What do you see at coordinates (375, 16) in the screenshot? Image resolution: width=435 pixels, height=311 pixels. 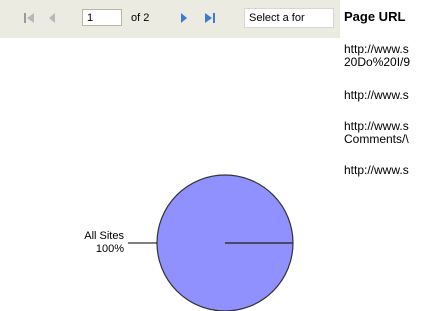 I see `page-url-header: Page URL` at bounding box center [375, 16].